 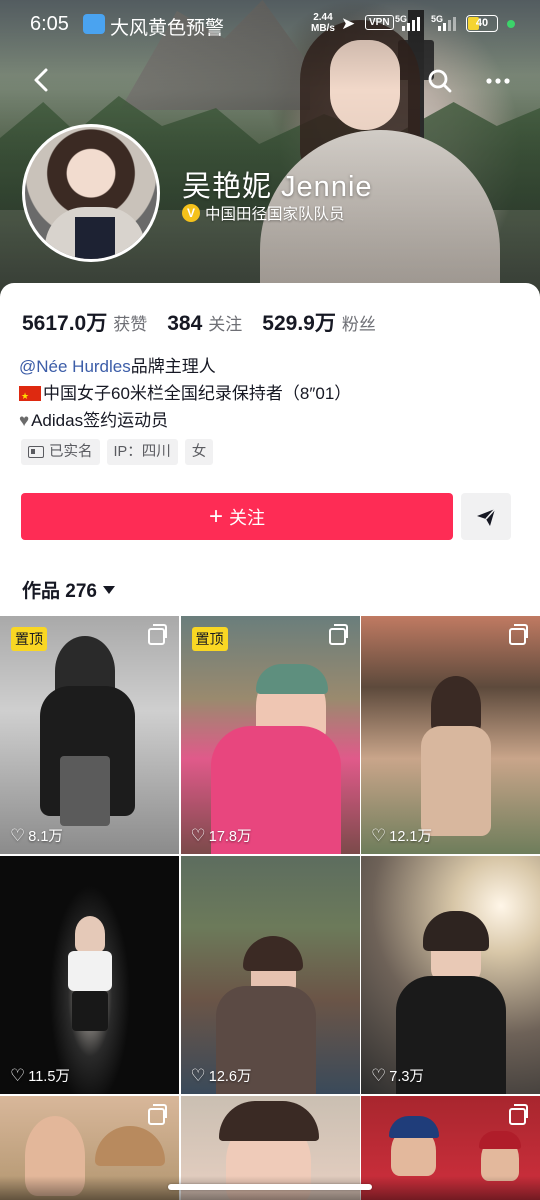 I want to click on video-likes: ♡ 7.3万, so click(x=397, y=1075).